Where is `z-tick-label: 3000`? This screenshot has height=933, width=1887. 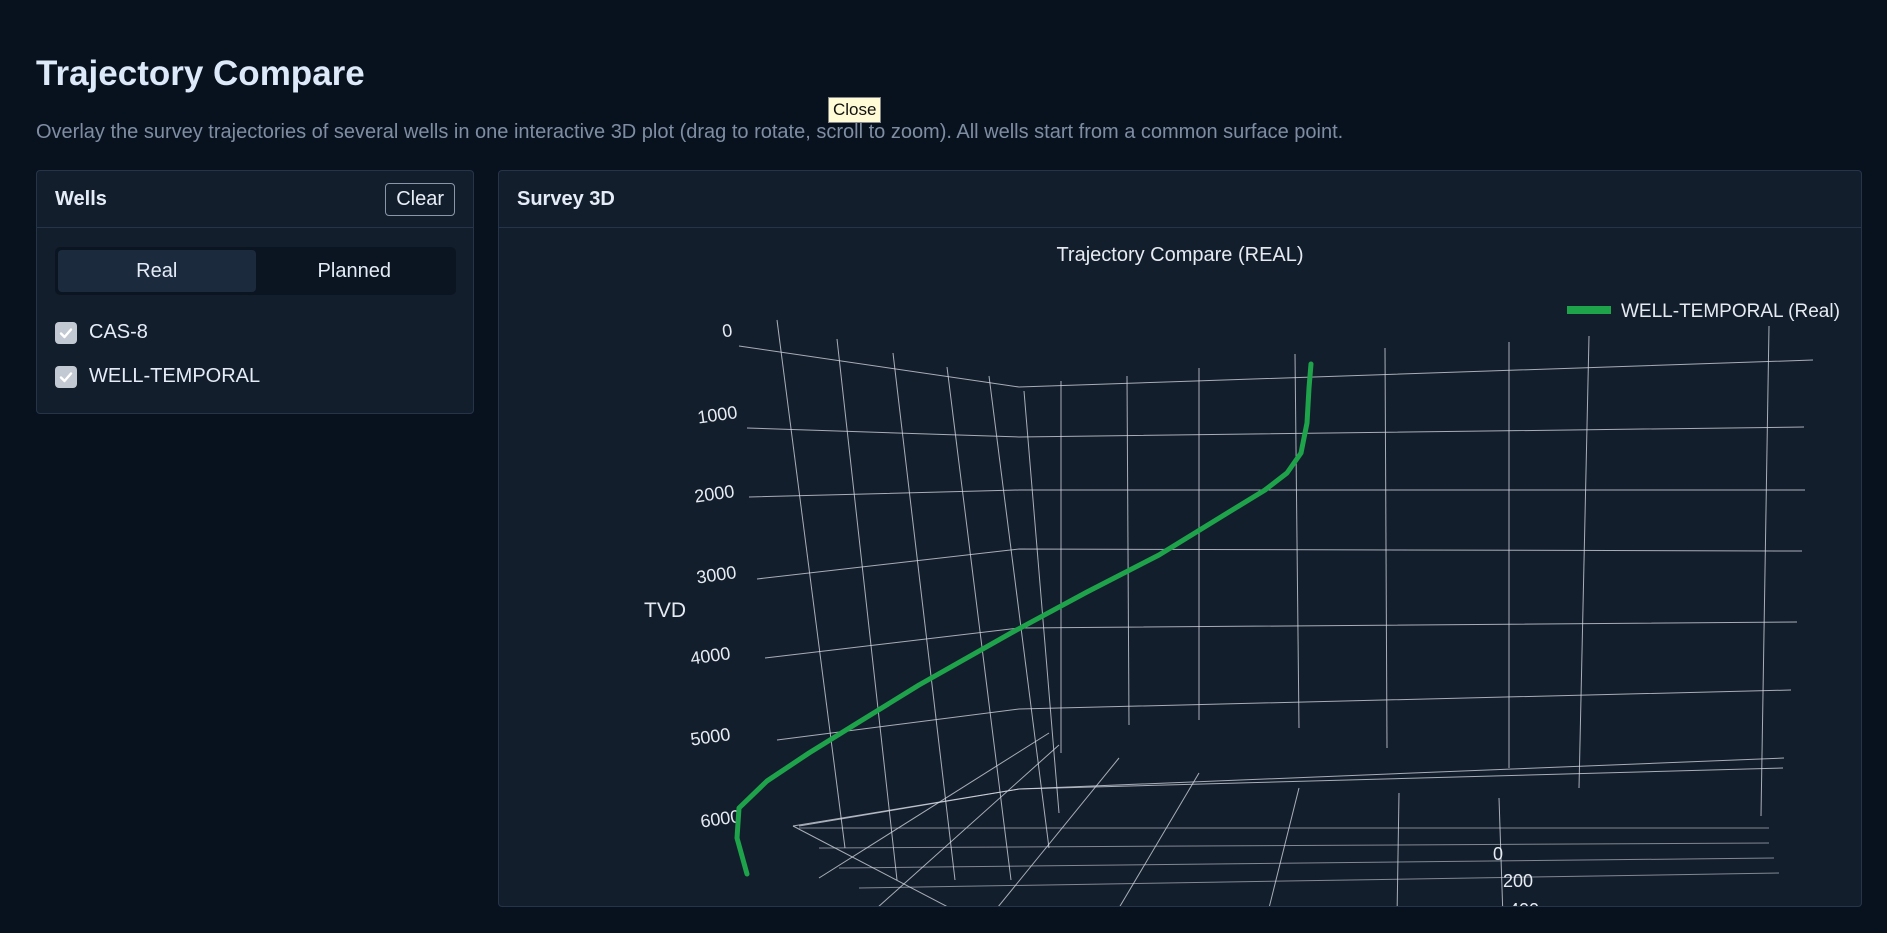 z-tick-label: 3000 is located at coordinates (716, 574).